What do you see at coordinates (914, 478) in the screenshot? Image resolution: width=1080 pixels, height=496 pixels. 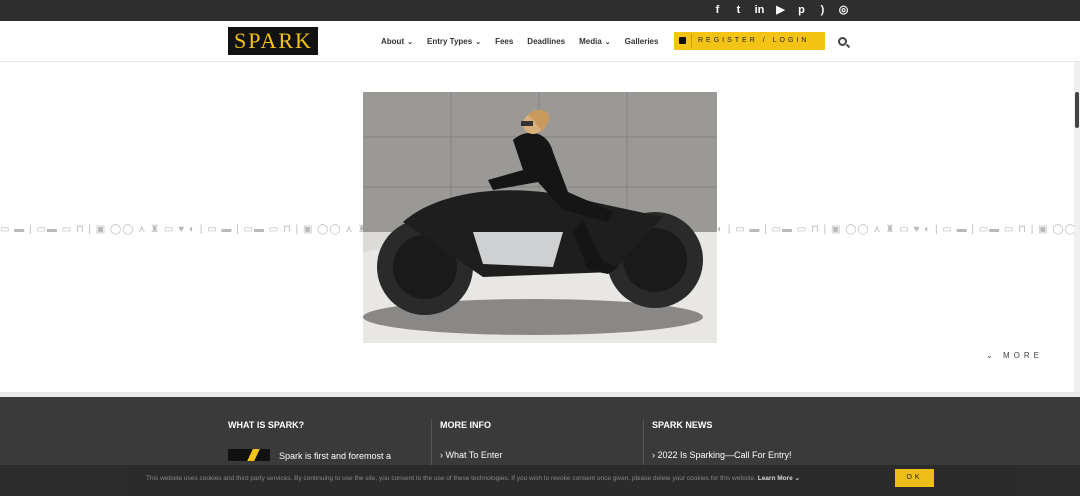 I see `cookie-ok-button: OK` at bounding box center [914, 478].